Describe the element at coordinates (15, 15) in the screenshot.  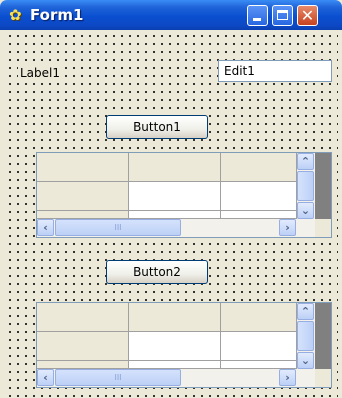
I see `form-icon: ✿` at that location.